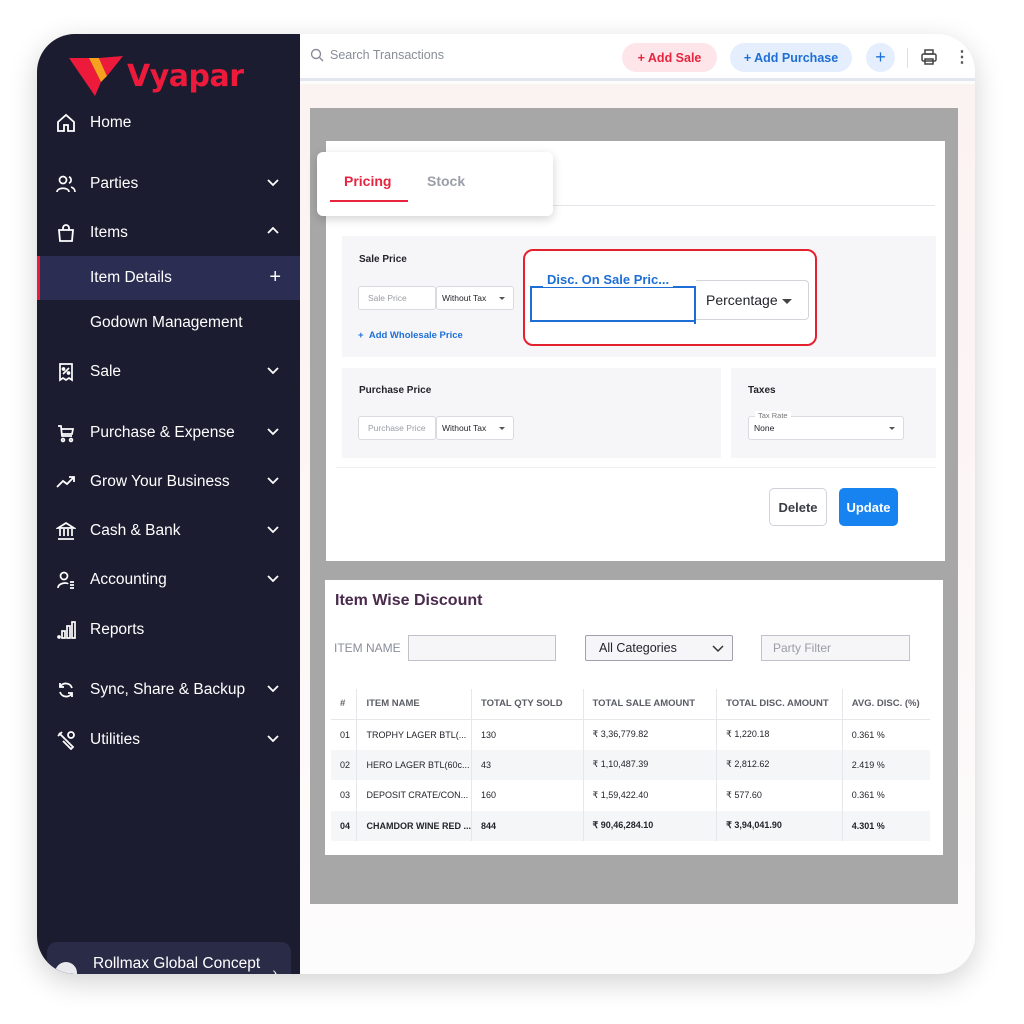  I want to click on item-name-filter-input, so click(482, 648).